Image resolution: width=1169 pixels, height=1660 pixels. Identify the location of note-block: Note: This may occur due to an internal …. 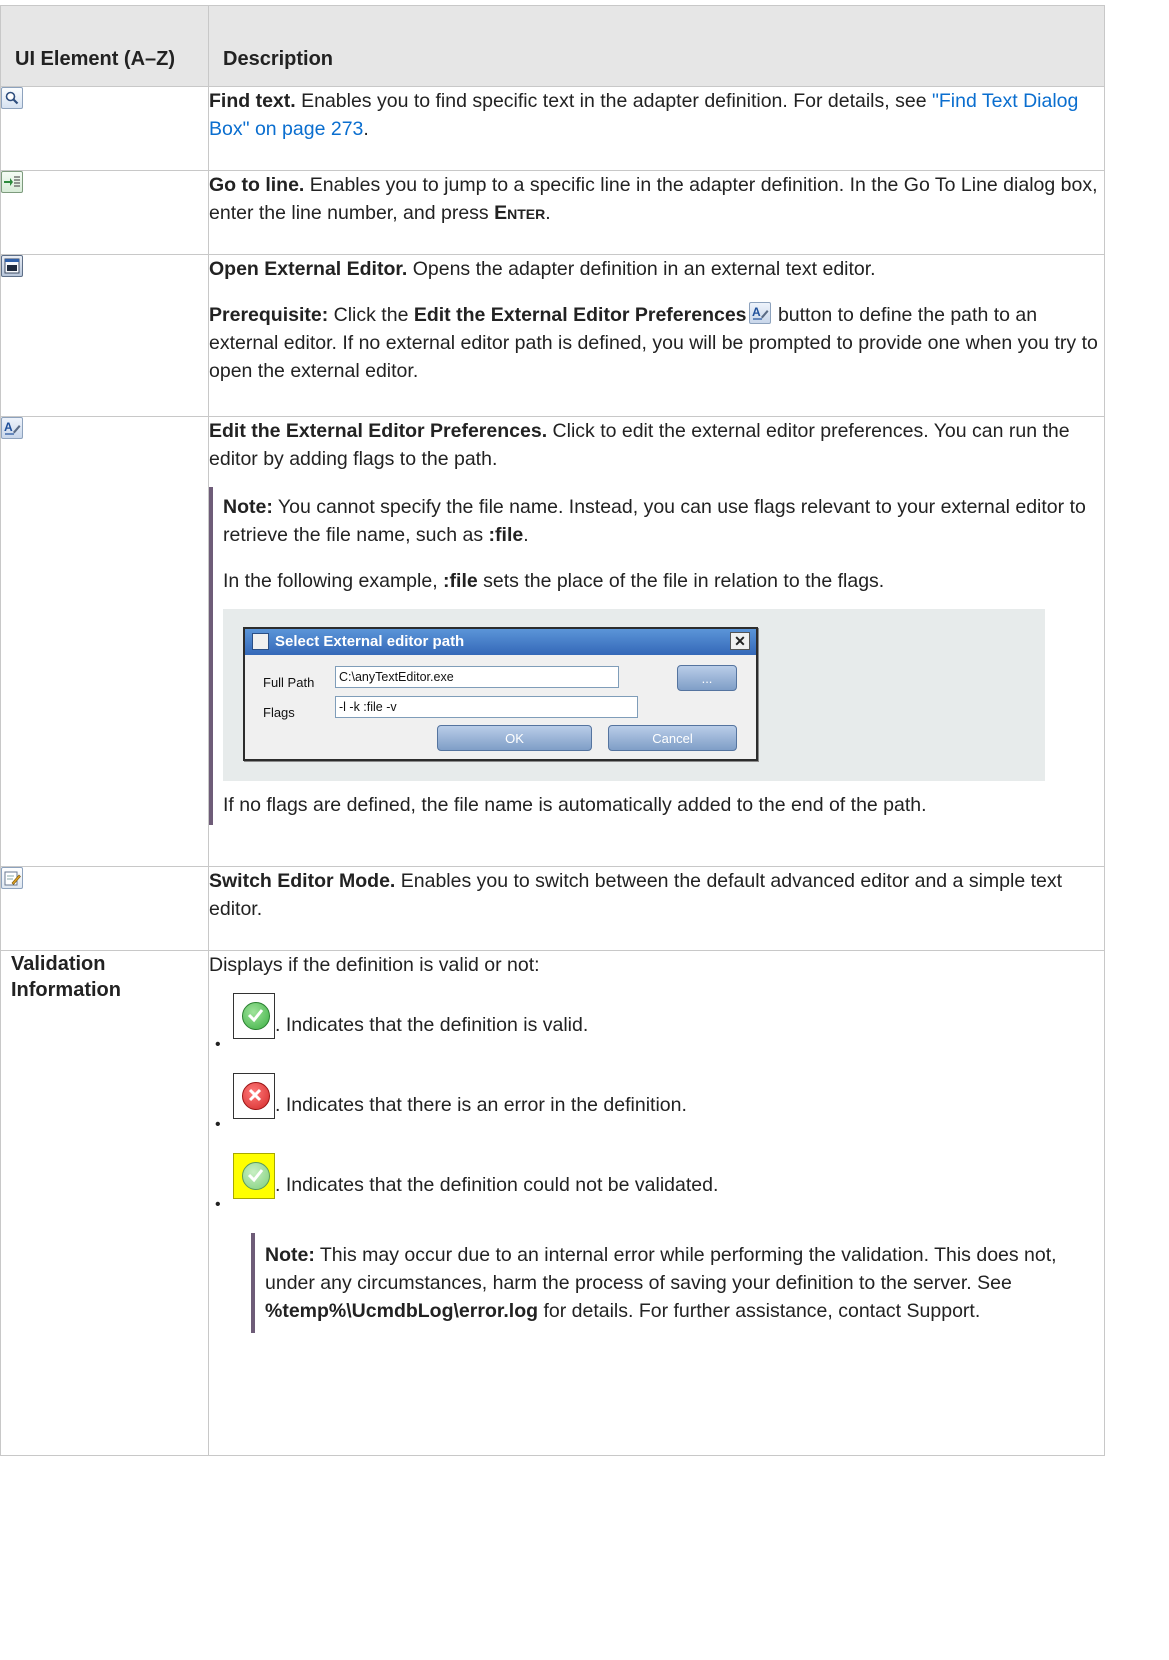
(677, 1283).